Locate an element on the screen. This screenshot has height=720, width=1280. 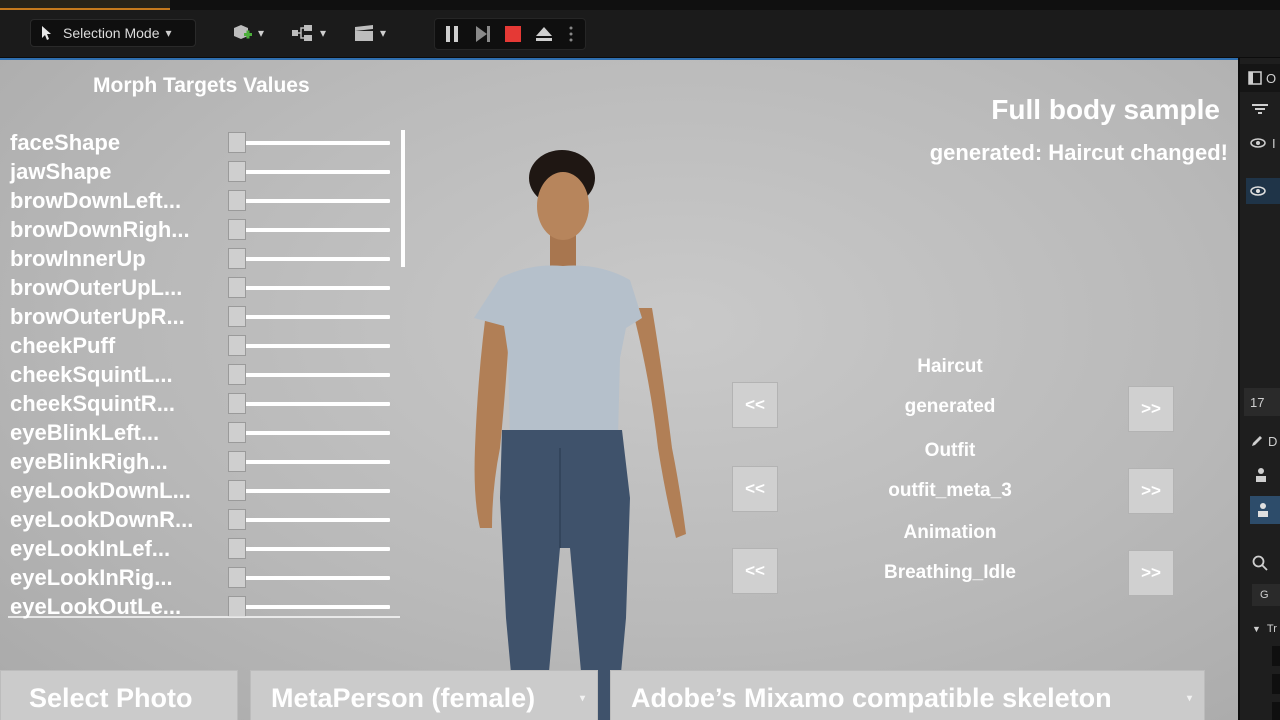
blueprint-button: ▾ is located at coordinates (308, 33).